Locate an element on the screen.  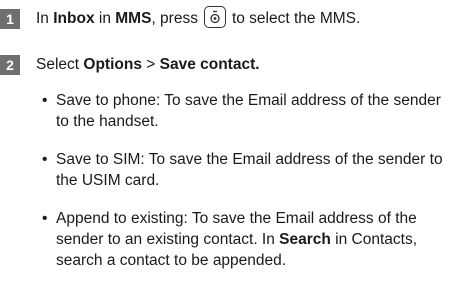
step-2-text-part: Select is located at coordinates (60, 64).